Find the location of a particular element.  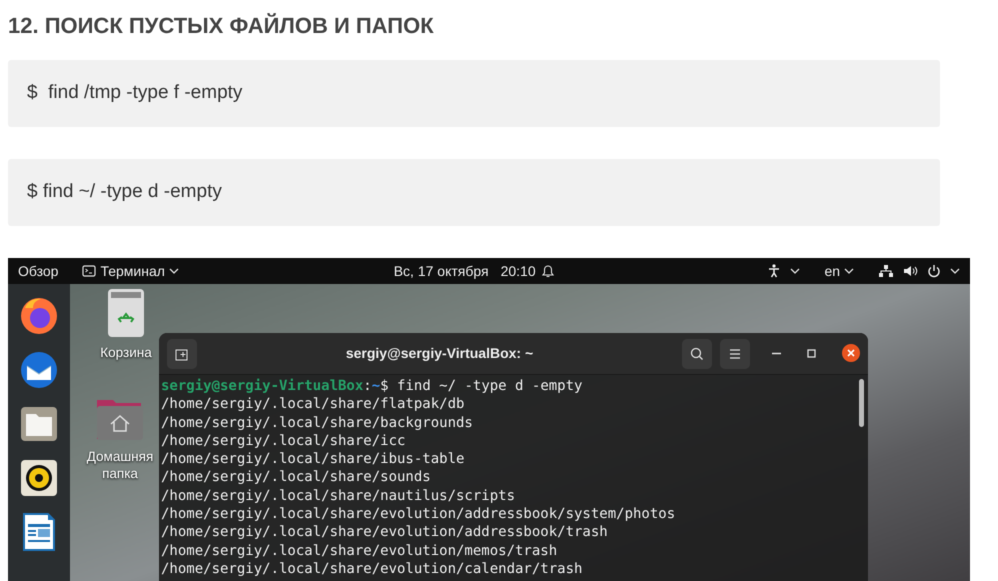

prompt-line: sergiy@sergiy-VirtualBox:~$ find ~/ -type d -empty is located at coordinates (371, 386).